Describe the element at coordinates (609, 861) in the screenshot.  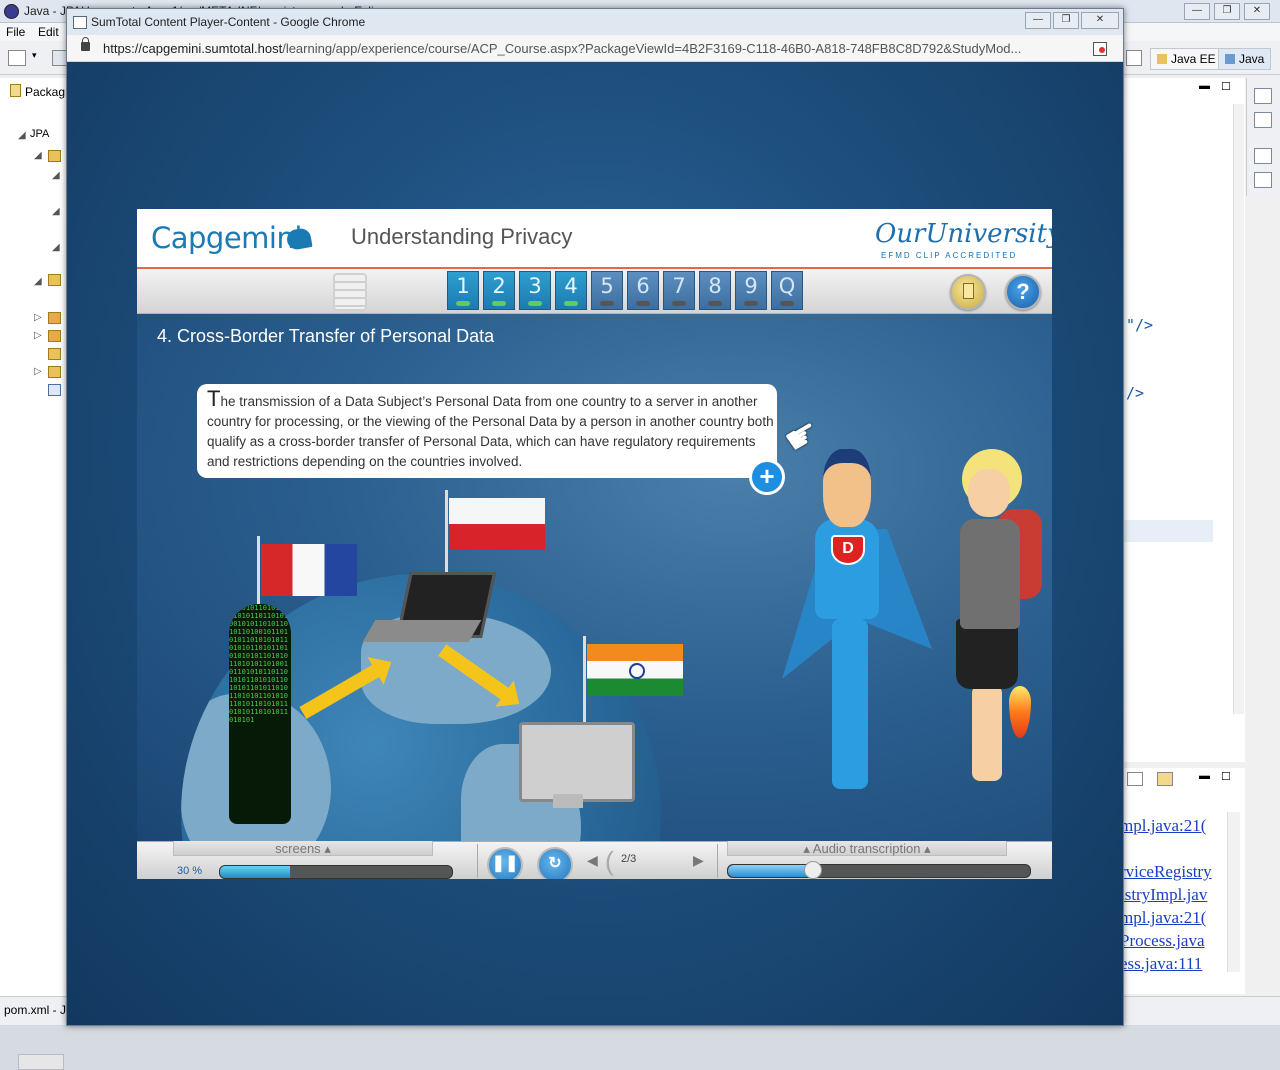
I see `page-bracket: (` at that location.